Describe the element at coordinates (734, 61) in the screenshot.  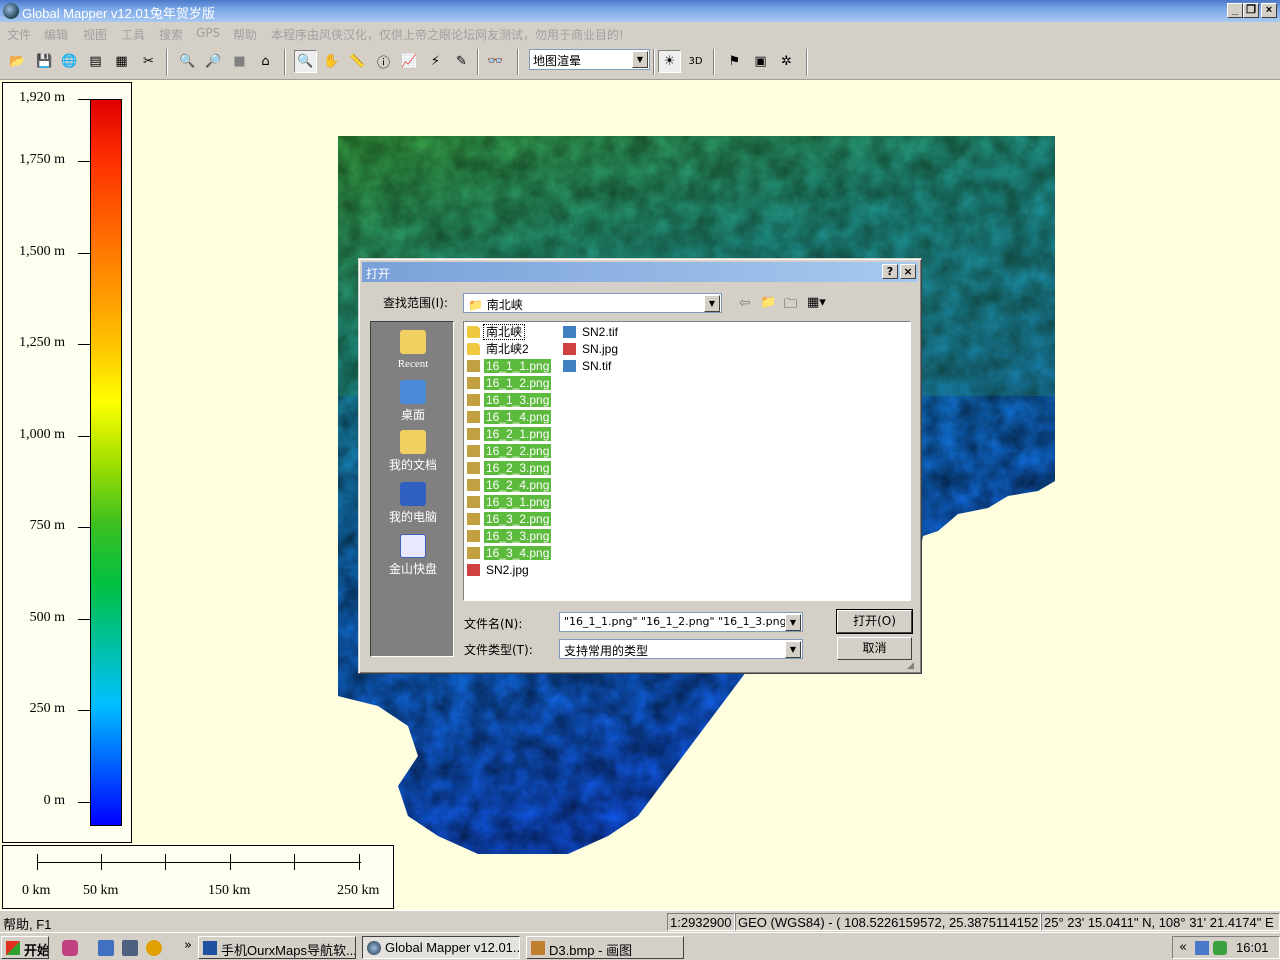
I see `digitize-icon: ⚑` at that location.